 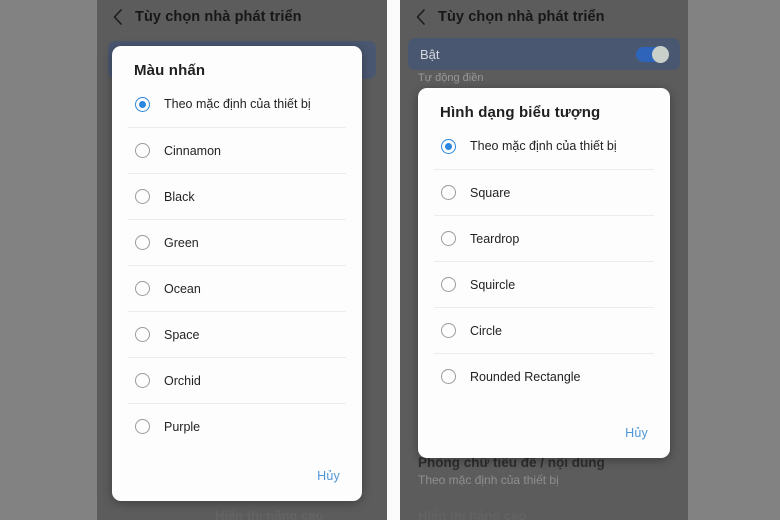 I want to click on radio-option-label: Purple, so click(x=182, y=426).